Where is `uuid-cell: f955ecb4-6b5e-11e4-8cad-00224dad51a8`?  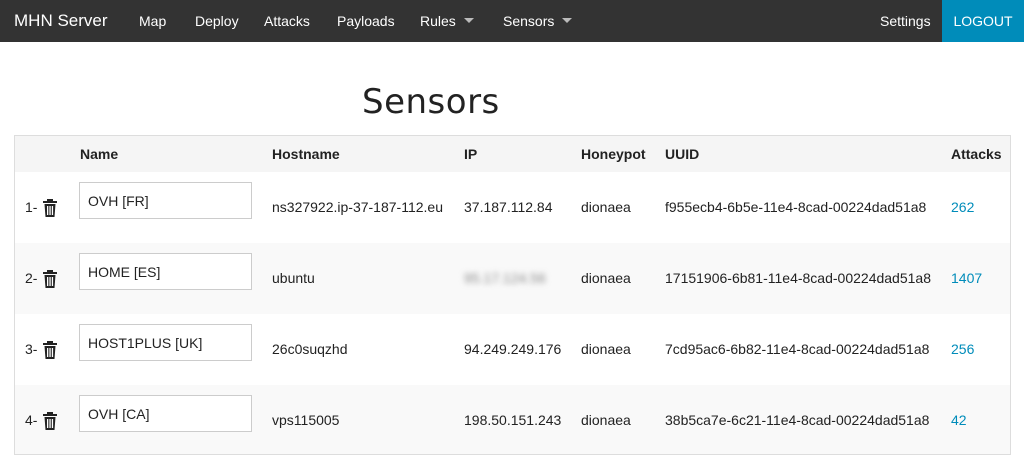
uuid-cell: f955ecb4-6b5e-11e4-8cad-00224dad51a8 is located at coordinates (796, 207).